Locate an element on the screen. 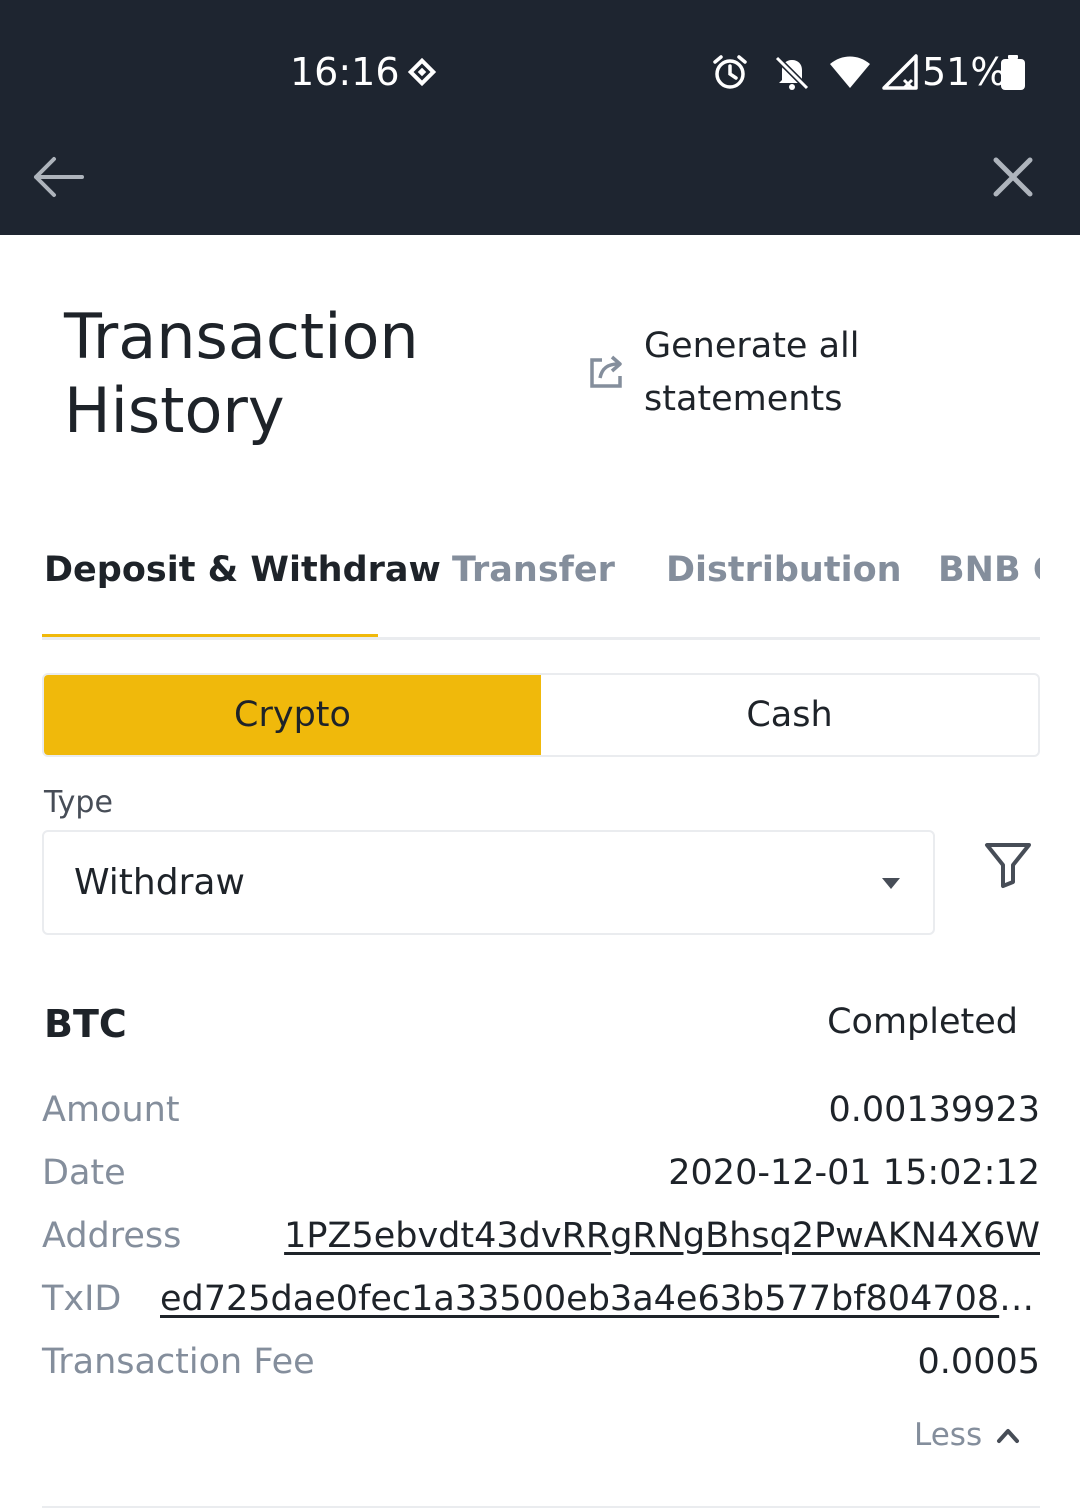 This screenshot has width=1080, height=1511. wifi-icon is located at coordinates (850, 72).